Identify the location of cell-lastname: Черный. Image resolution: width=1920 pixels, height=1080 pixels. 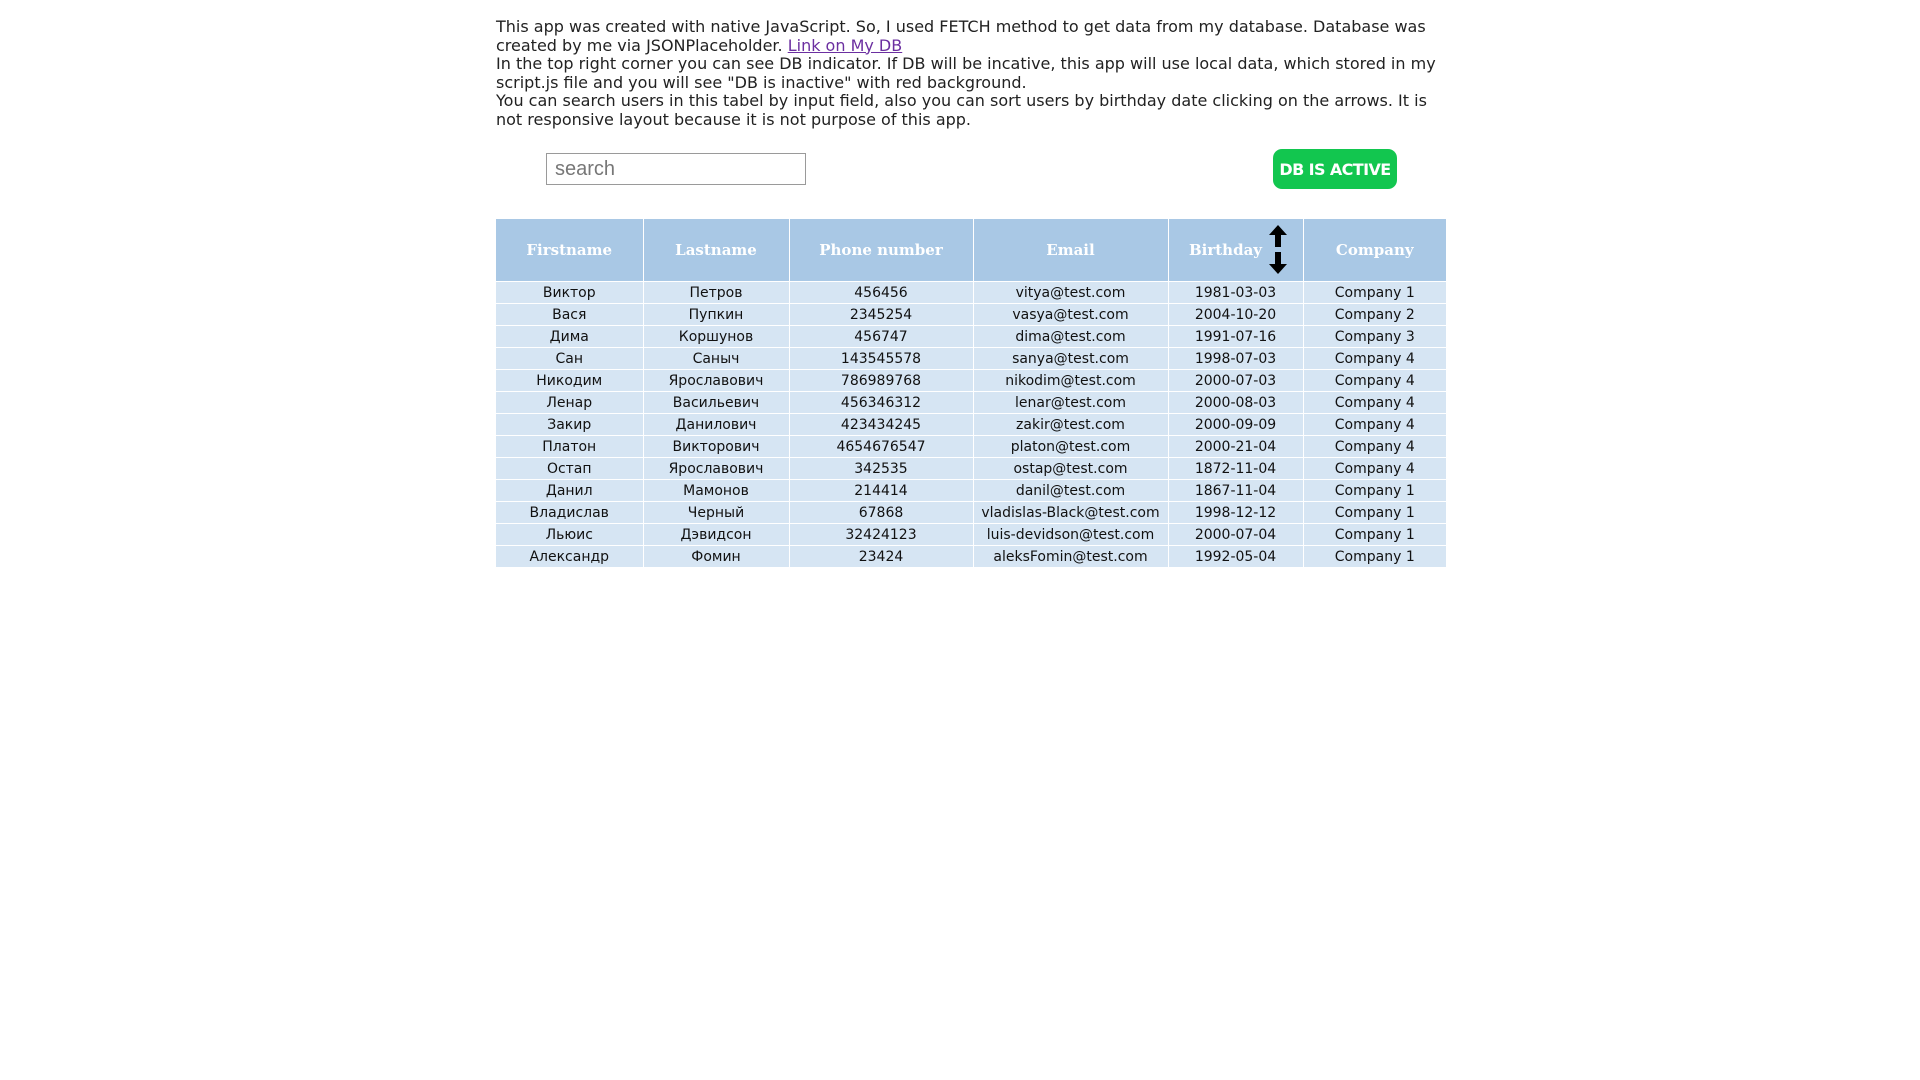
(716, 512).